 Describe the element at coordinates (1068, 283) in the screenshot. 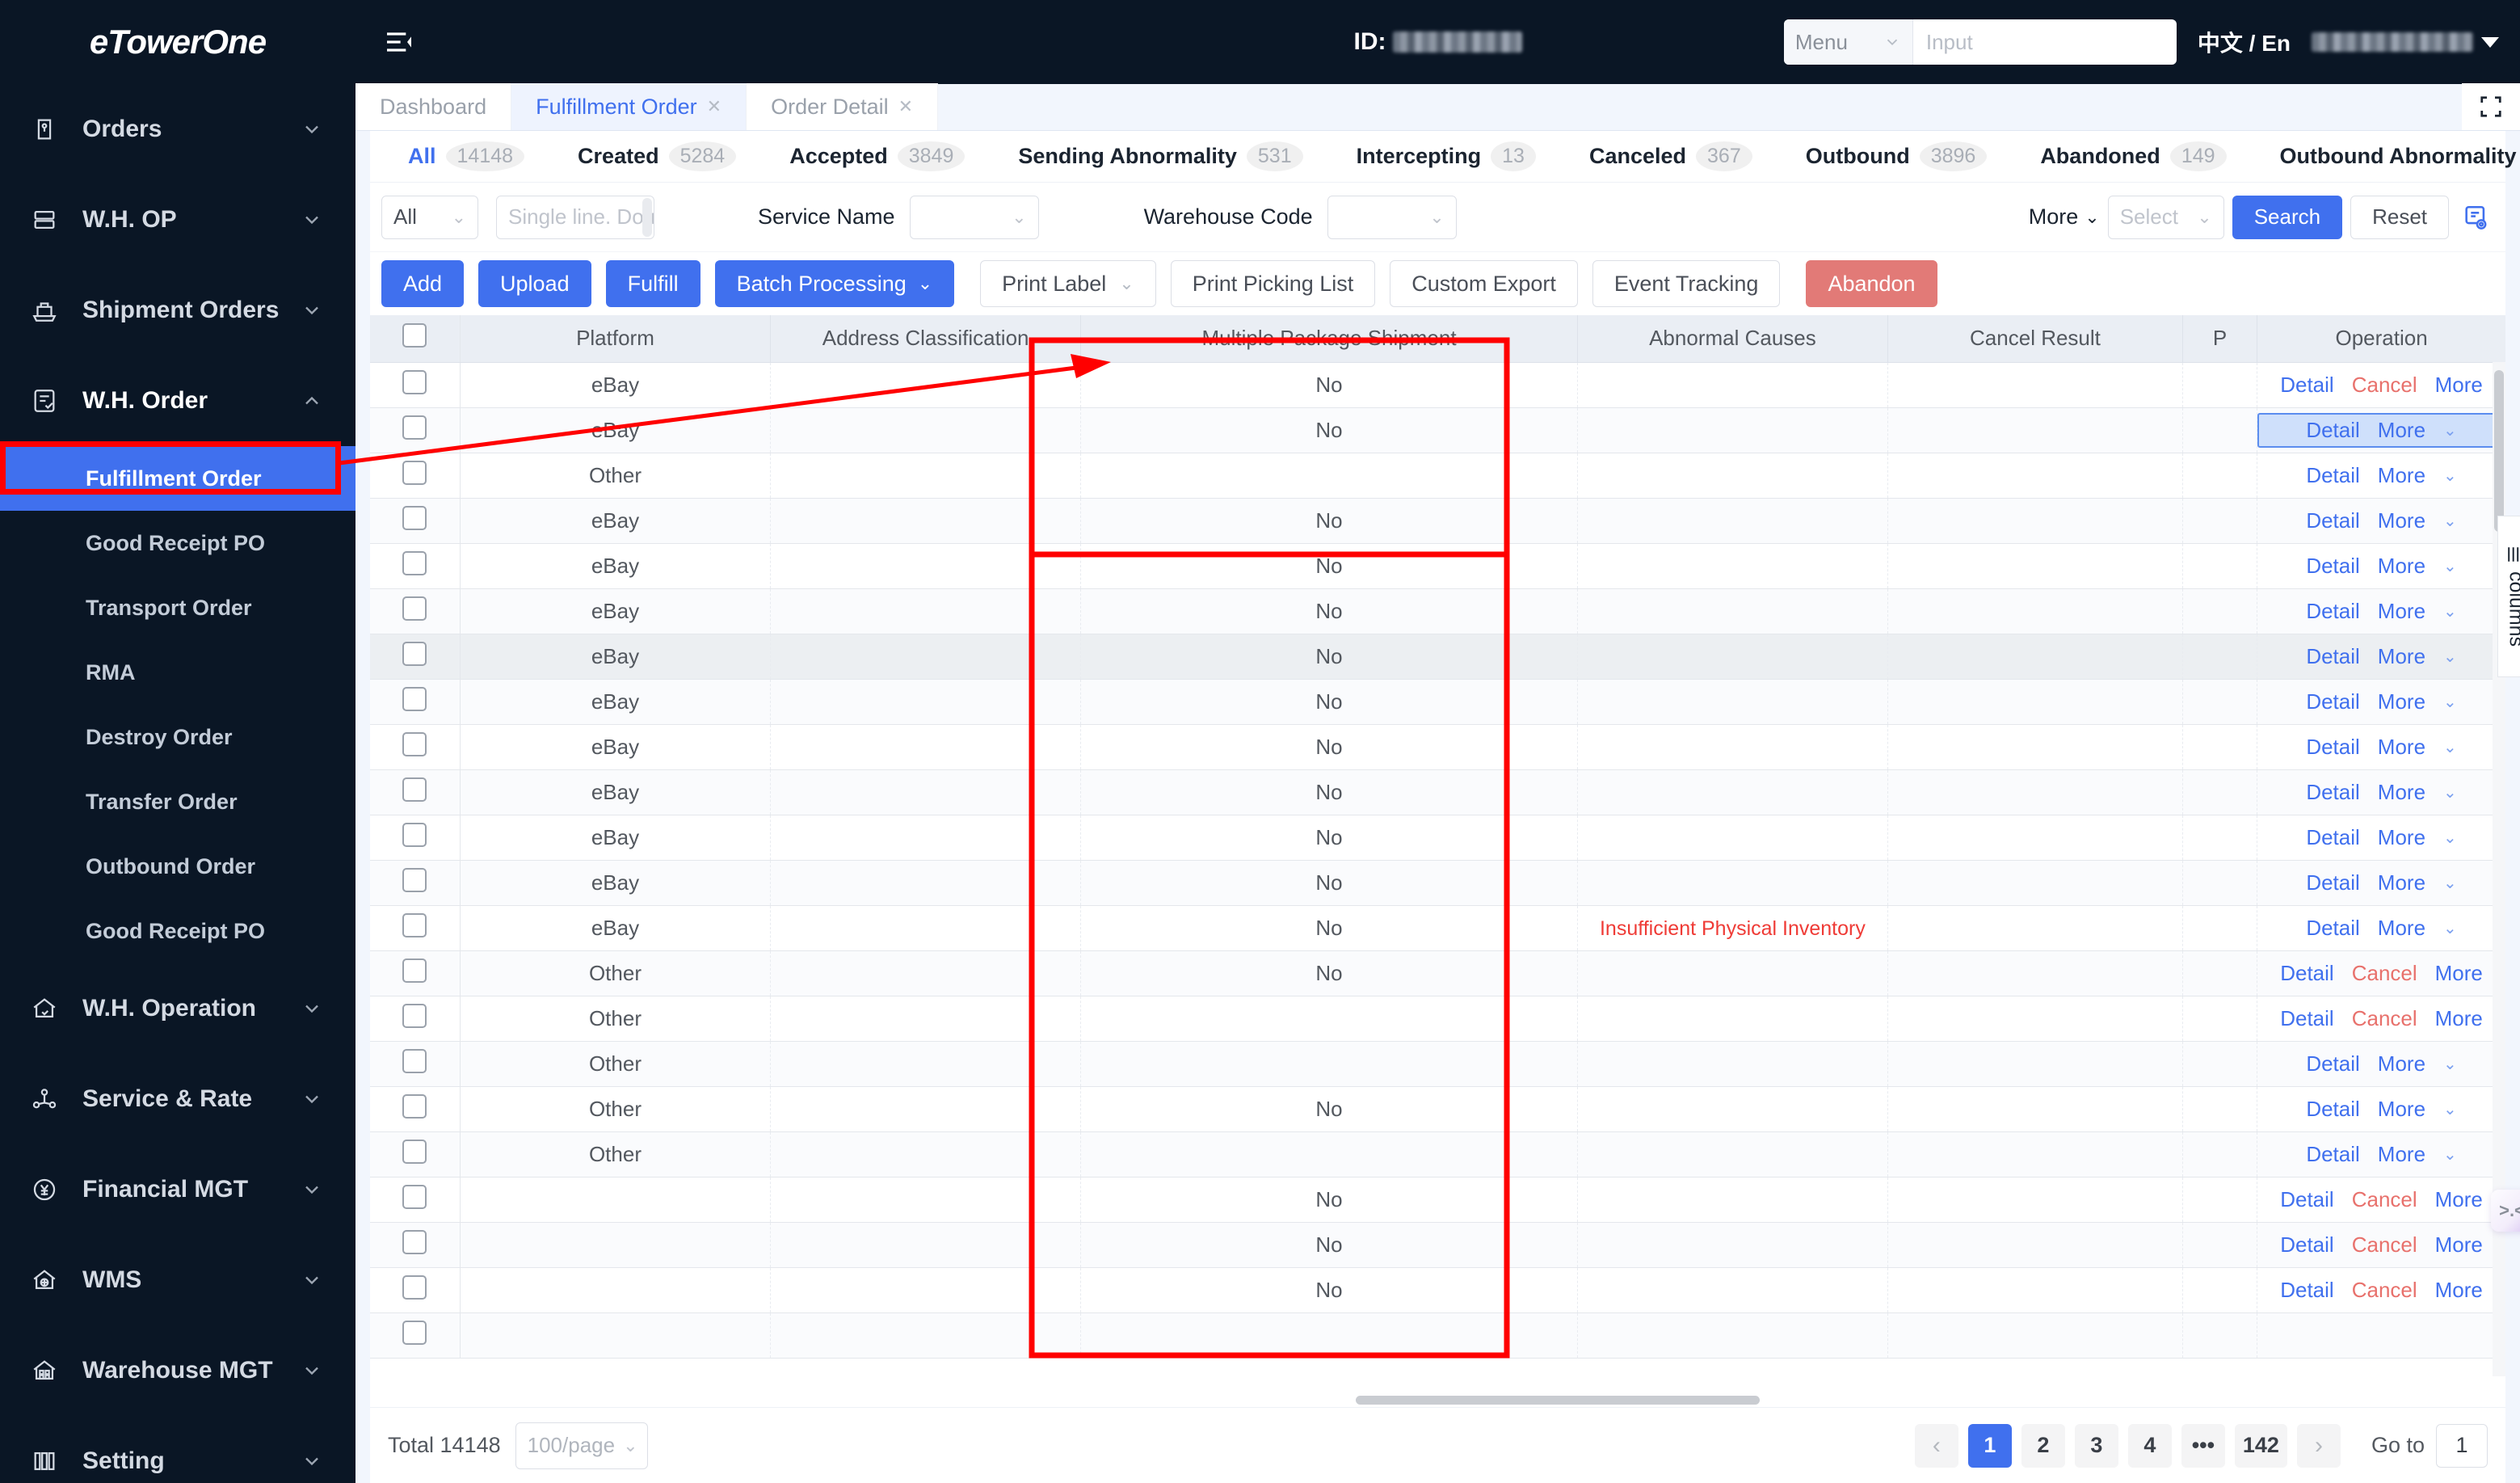

I see `print-label-button: Print Label ⌄` at that location.